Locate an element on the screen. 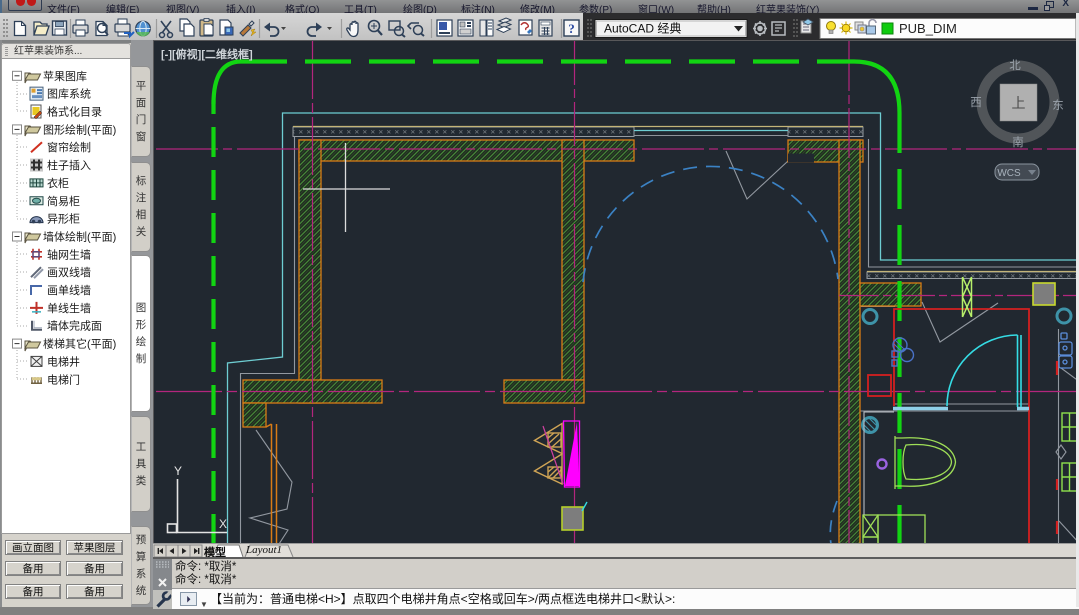  svg-text: 北 is located at coordinates (1015, 65).